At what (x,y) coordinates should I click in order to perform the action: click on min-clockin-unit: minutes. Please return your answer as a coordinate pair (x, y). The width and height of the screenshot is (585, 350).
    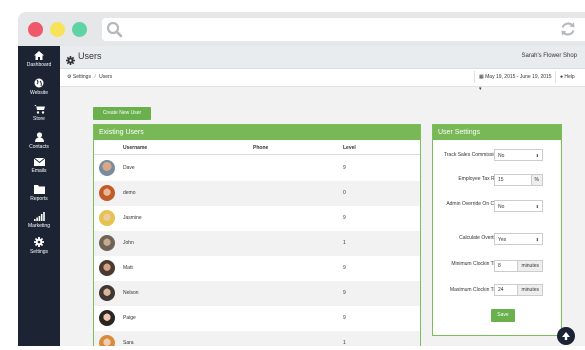
    Looking at the image, I should click on (529, 266).